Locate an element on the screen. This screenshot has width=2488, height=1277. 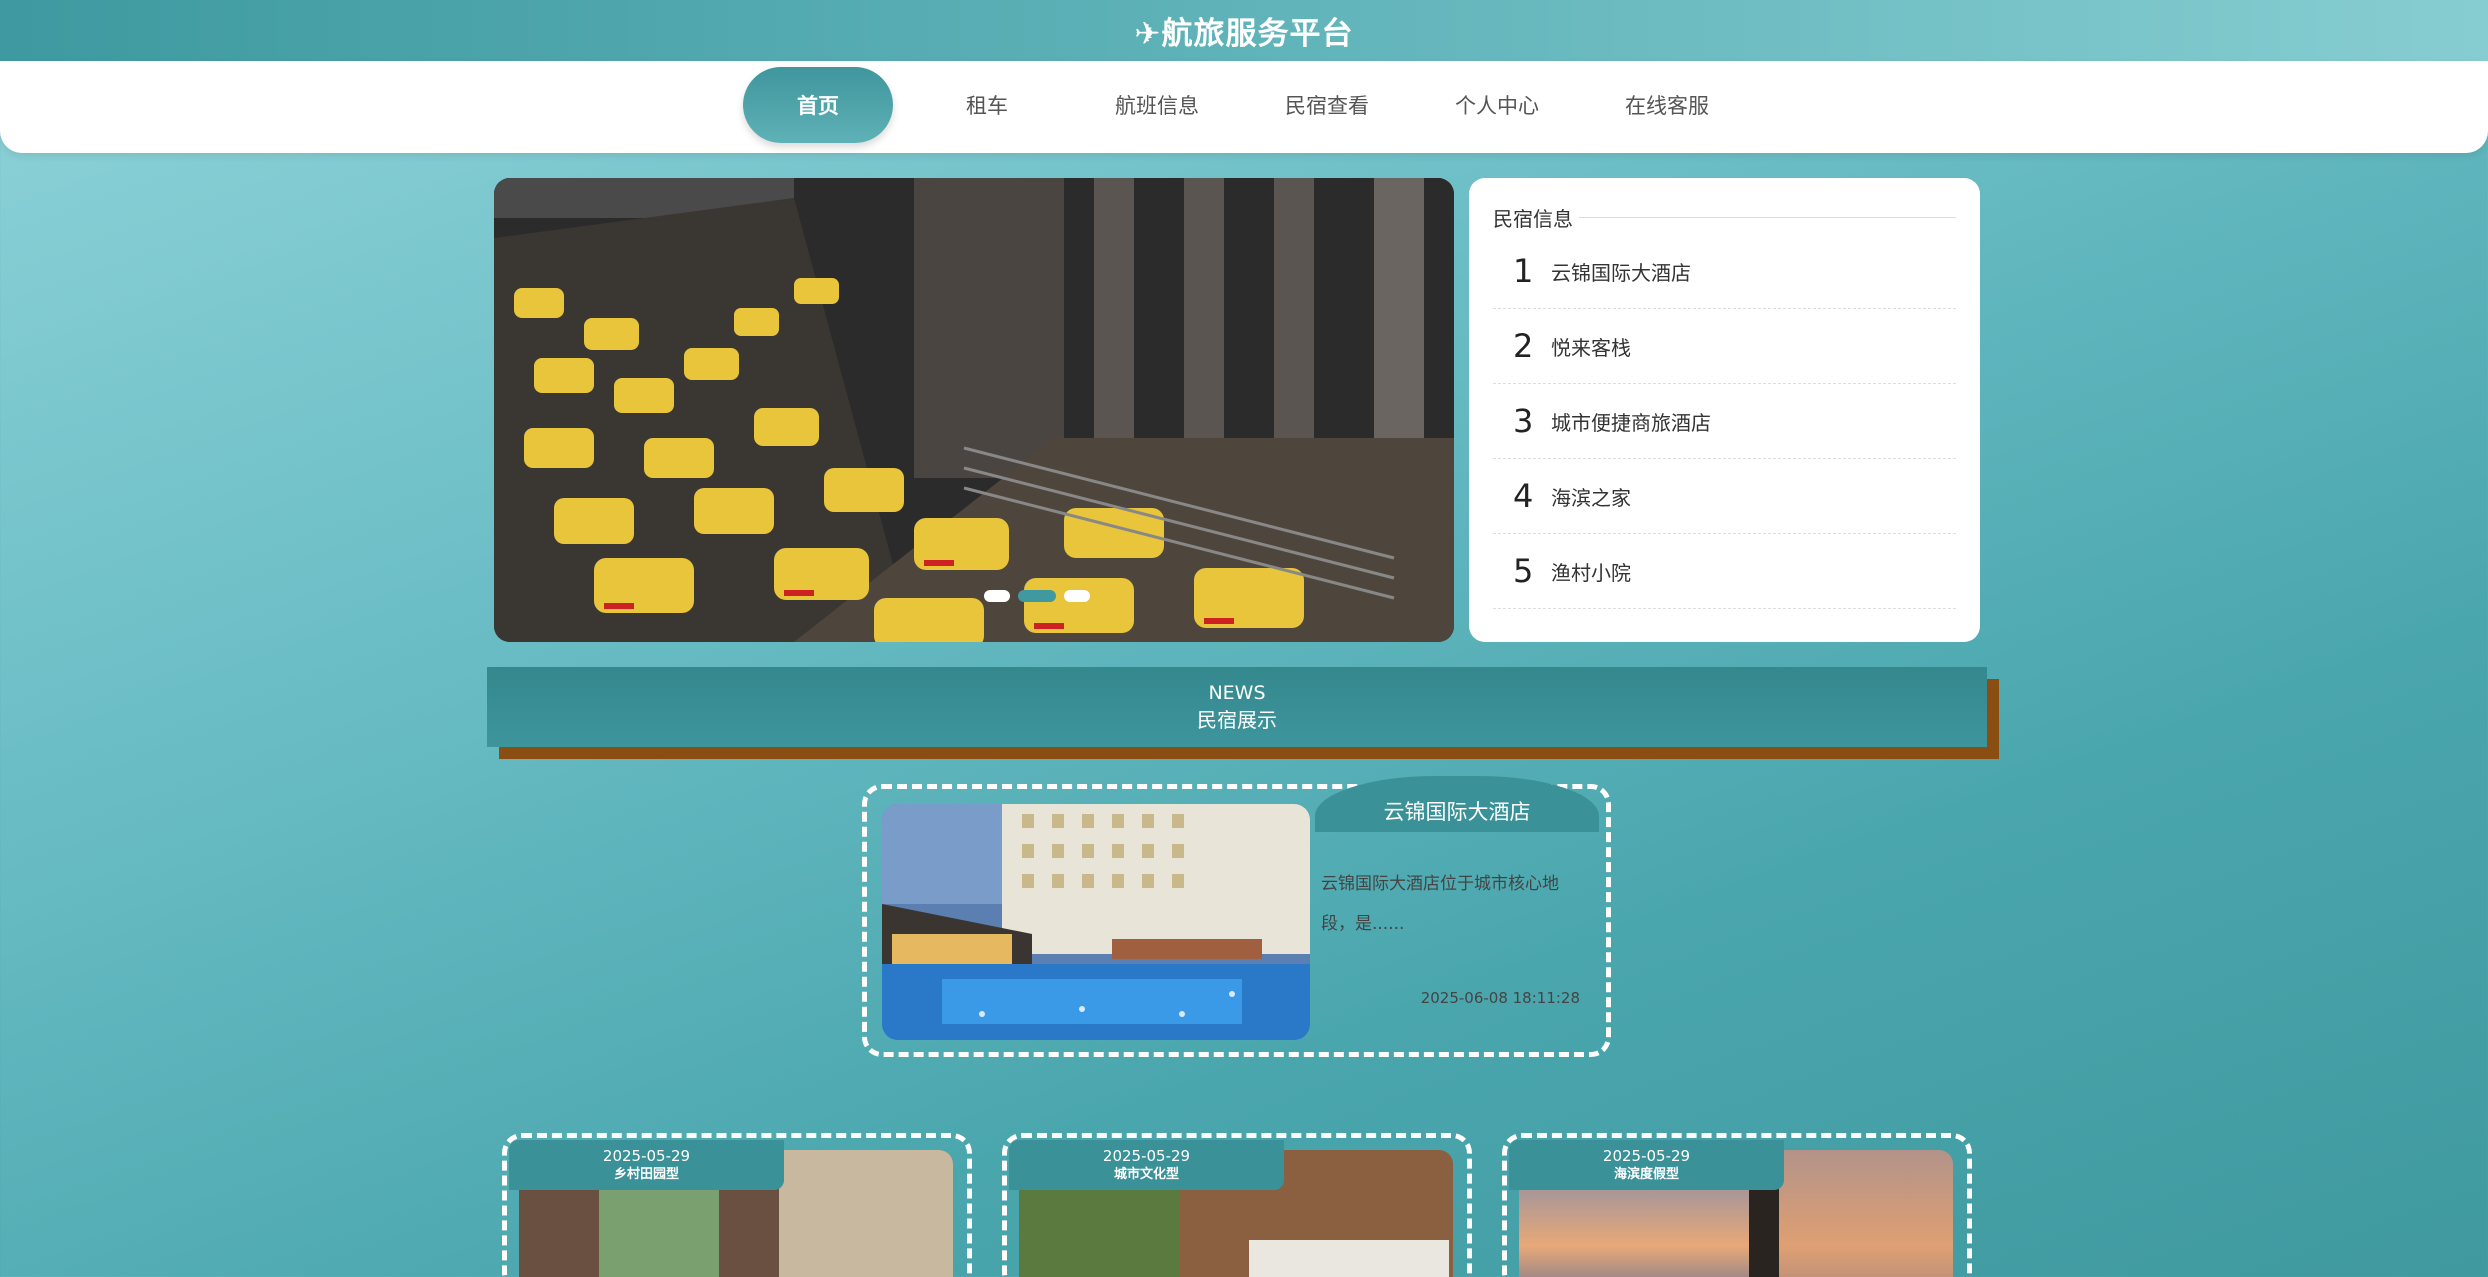
list-item: 4 海滨之家 is located at coordinates (1724, 496).